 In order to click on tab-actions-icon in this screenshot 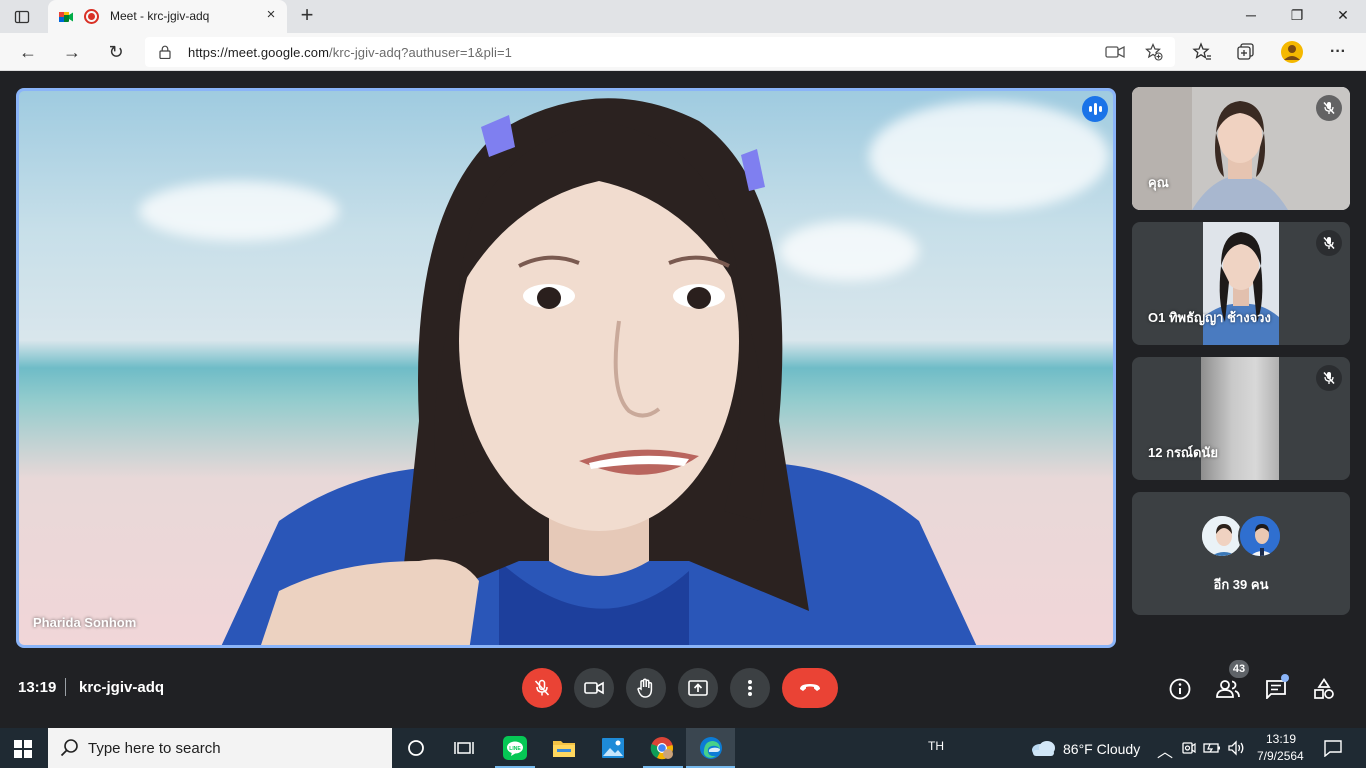, I will do `click(22, 17)`.